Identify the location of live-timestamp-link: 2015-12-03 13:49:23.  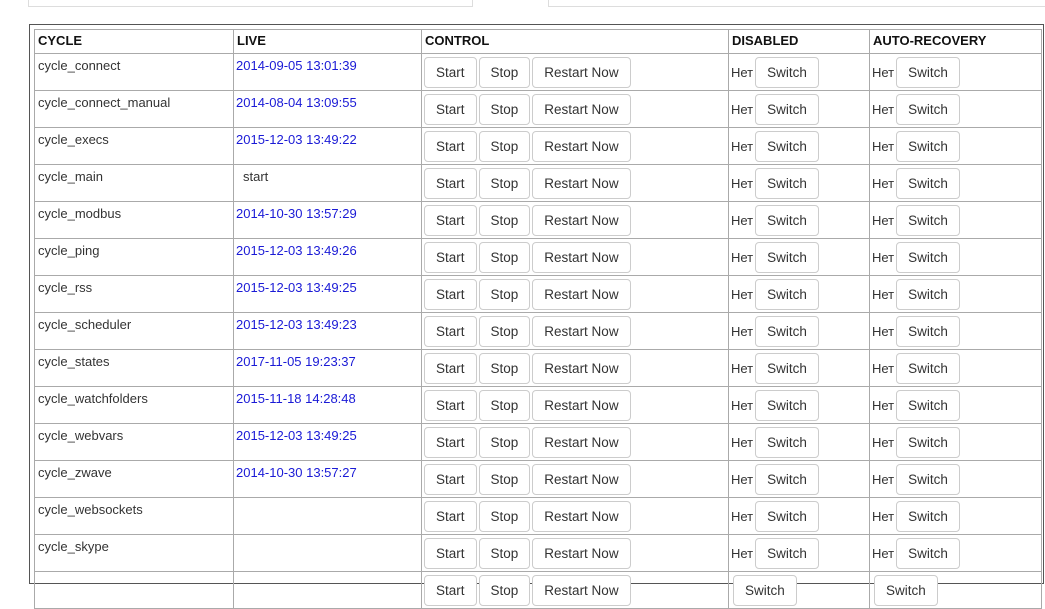
(296, 324).